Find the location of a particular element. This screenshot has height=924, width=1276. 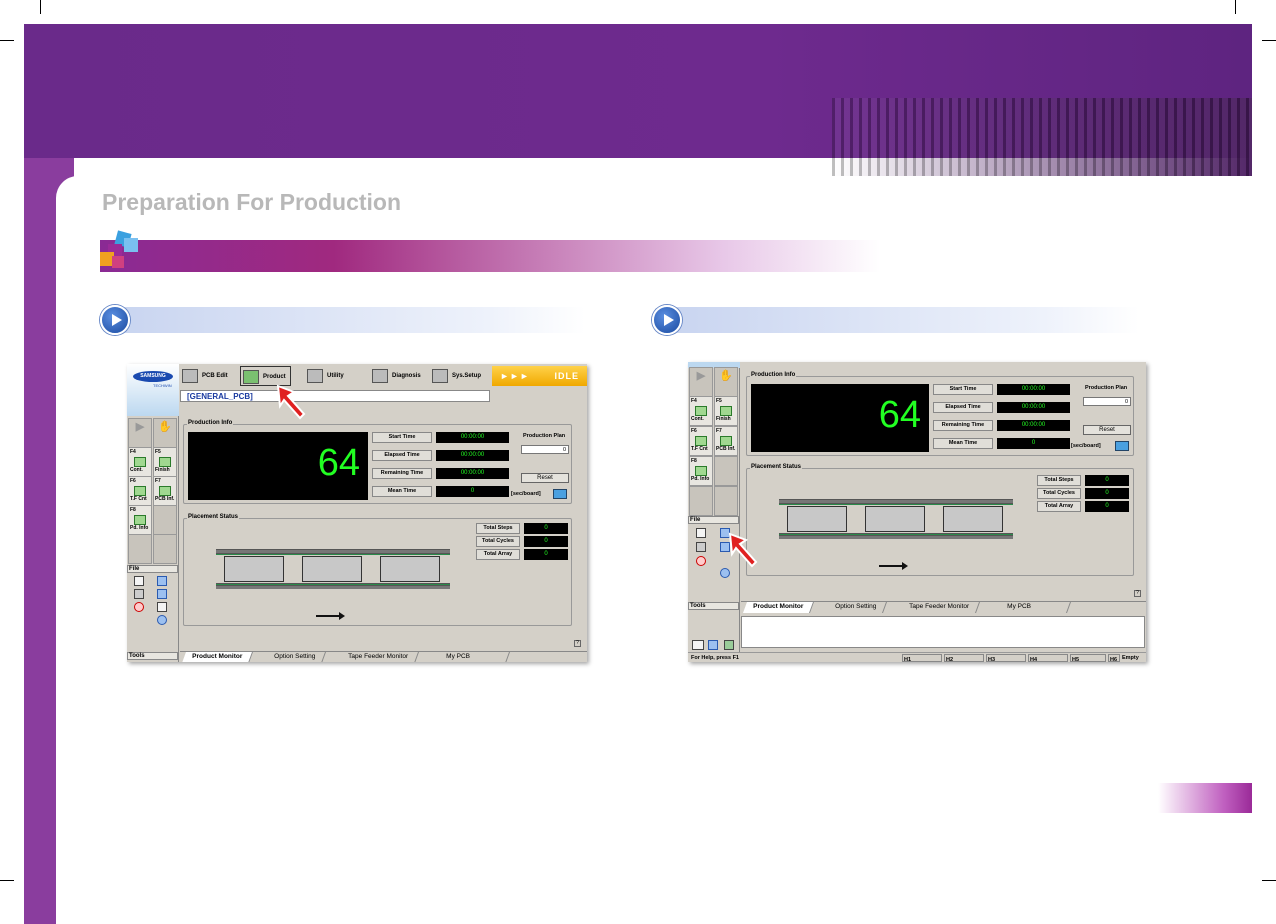

camera-icon is located at coordinates (162, 594).